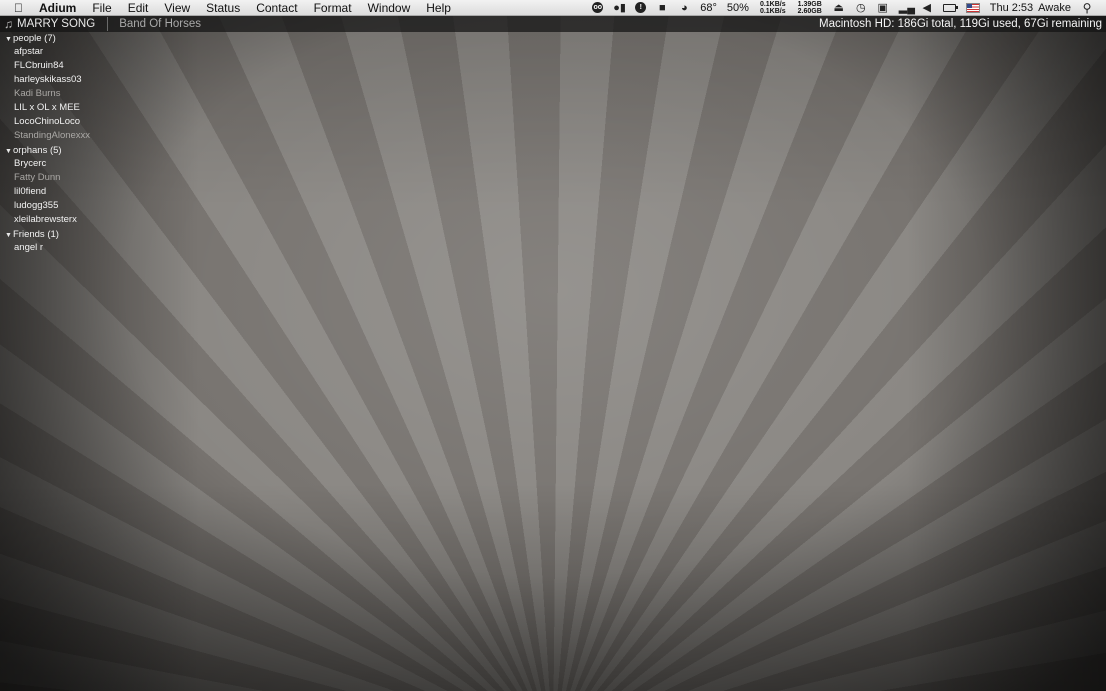  What do you see at coordinates (57, 8) in the screenshot?
I see `app-menu-adium: Adium` at bounding box center [57, 8].